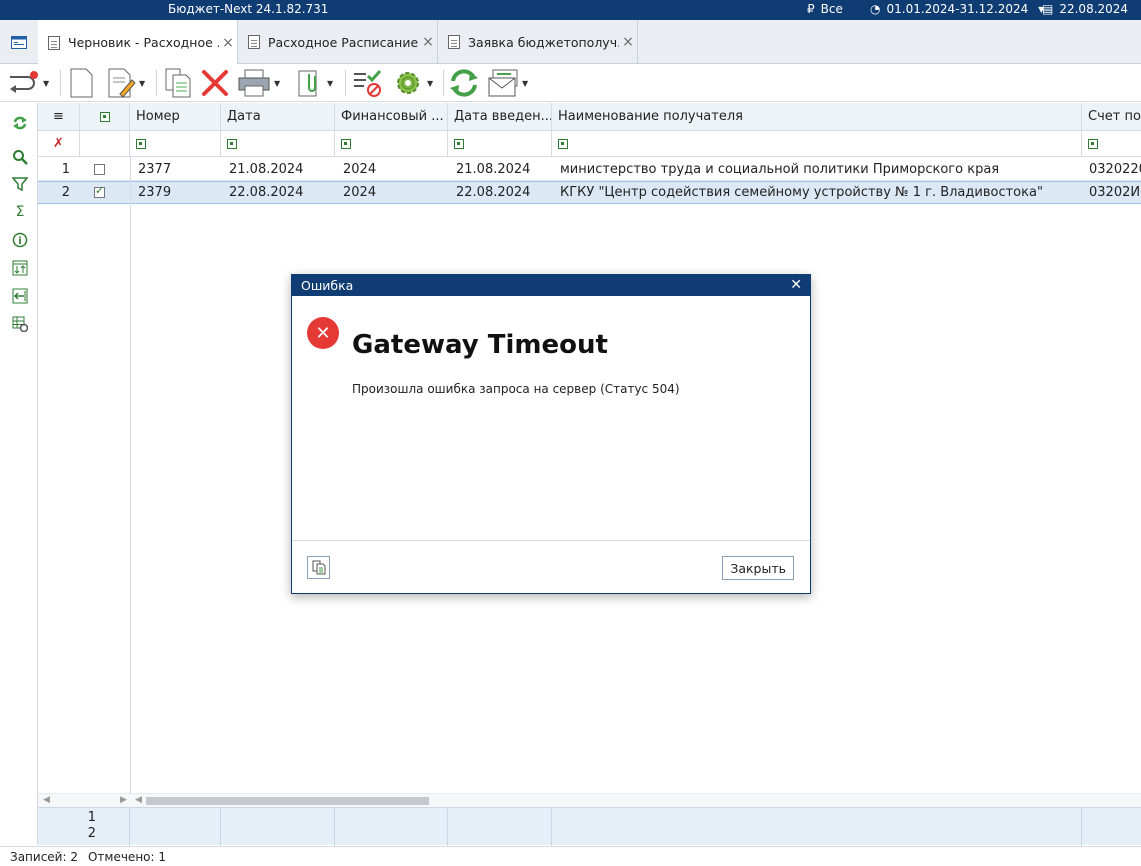 Image resolution: width=1141 pixels, height=866 pixels. Describe the element at coordinates (503, 83) in the screenshot. I see `mail-icon` at that location.